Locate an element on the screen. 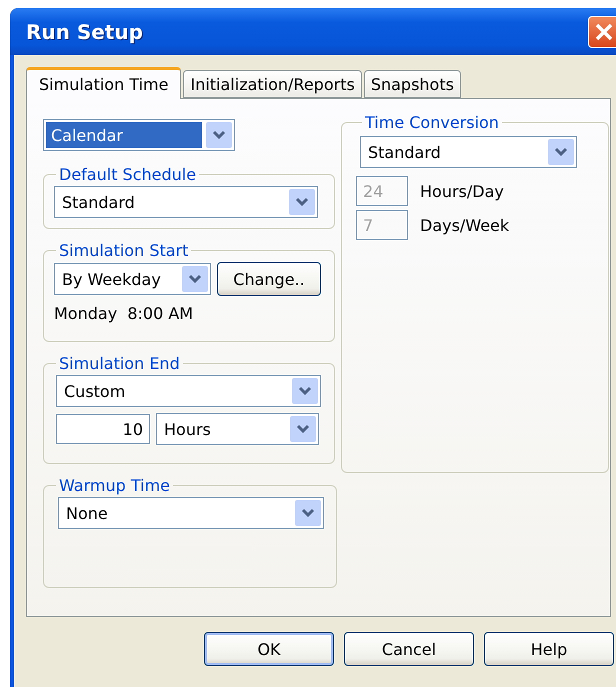  tab: Snapshots is located at coordinates (412, 84).